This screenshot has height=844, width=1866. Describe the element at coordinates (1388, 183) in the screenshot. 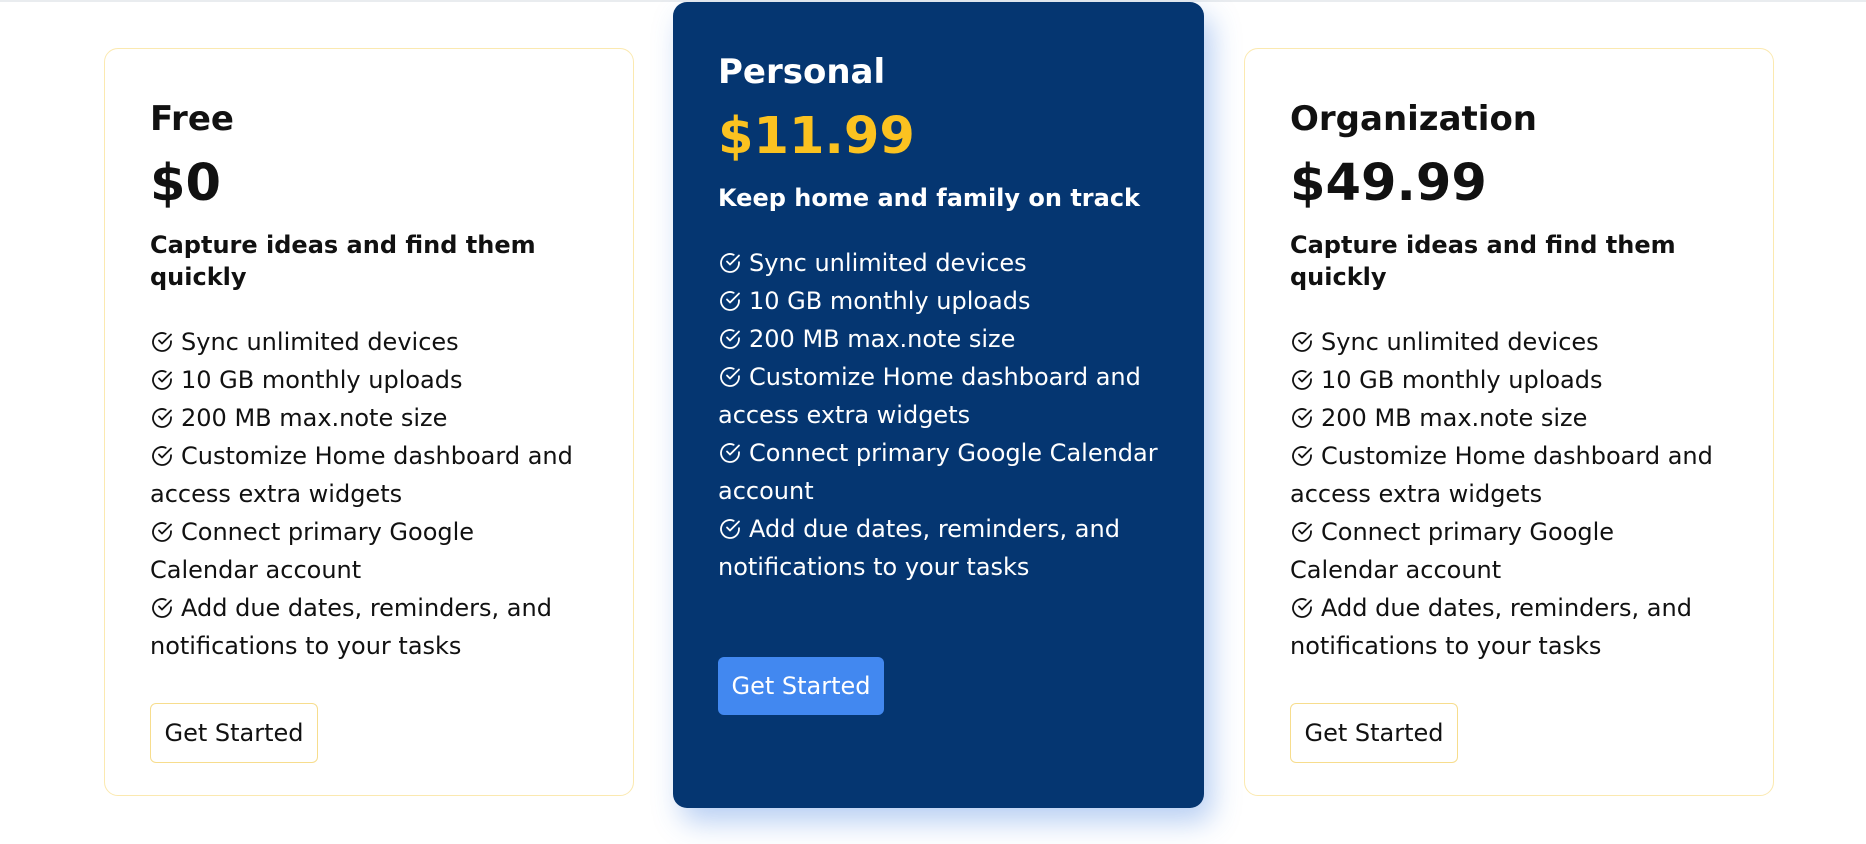

I see `plan-price: $49.99` at that location.